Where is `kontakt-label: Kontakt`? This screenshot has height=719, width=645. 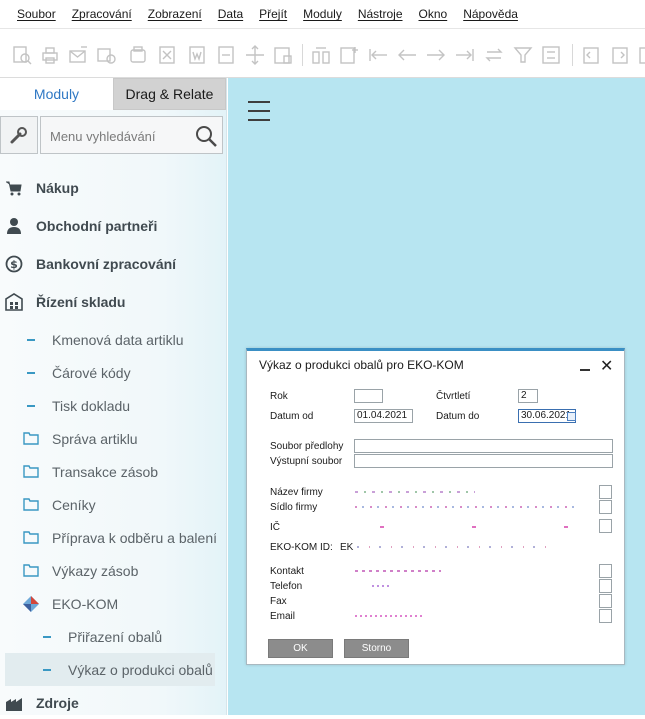
kontakt-label: Kontakt is located at coordinates (287, 571).